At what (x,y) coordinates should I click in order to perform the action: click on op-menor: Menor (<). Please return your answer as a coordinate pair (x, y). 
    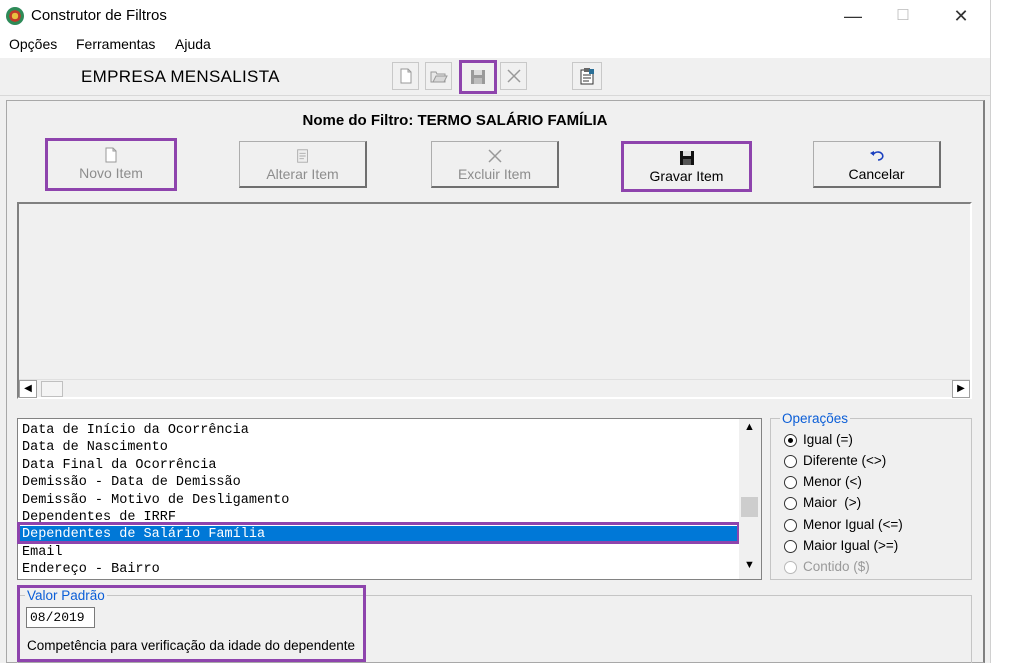
    Looking at the image, I should click on (823, 482).